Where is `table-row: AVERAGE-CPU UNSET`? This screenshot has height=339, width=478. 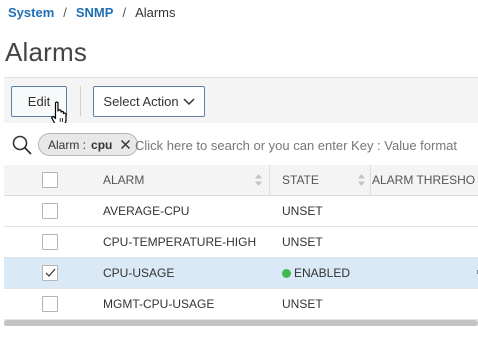 table-row: AVERAGE-CPU UNSET is located at coordinates (241, 211).